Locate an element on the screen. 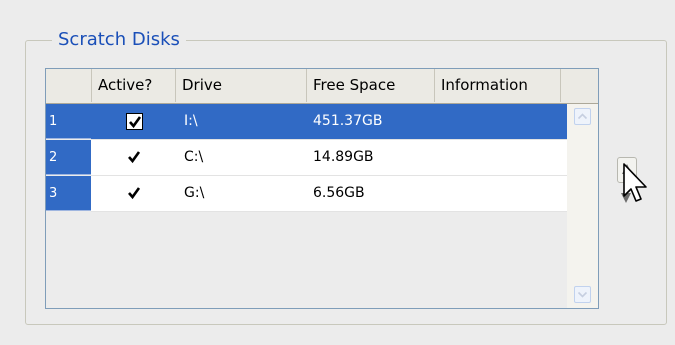 The width and height of the screenshot is (675, 345). drive-cell: C:\ is located at coordinates (194, 157).